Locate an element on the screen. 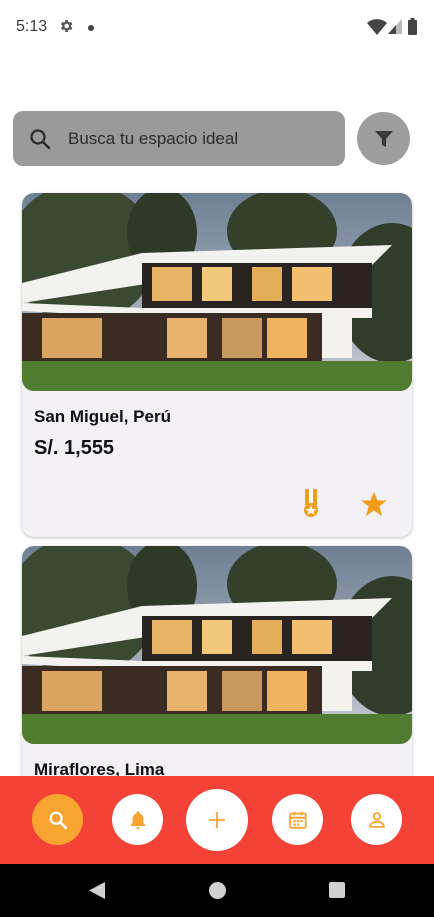 The height and width of the screenshot is (917, 434). search-bar: Busca tu espacio ideal is located at coordinates (179, 138).